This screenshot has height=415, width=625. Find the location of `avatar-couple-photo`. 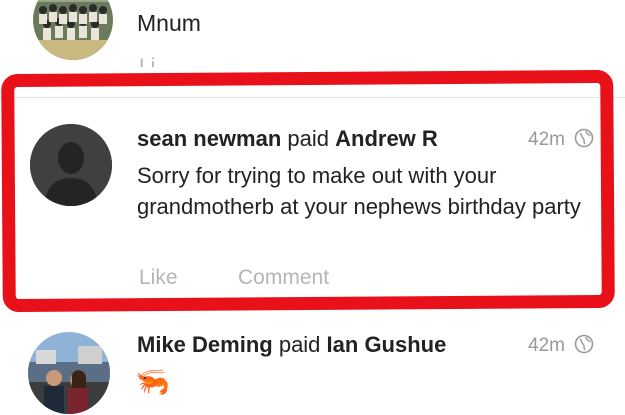

avatar-couple-photo is located at coordinates (69, 373).